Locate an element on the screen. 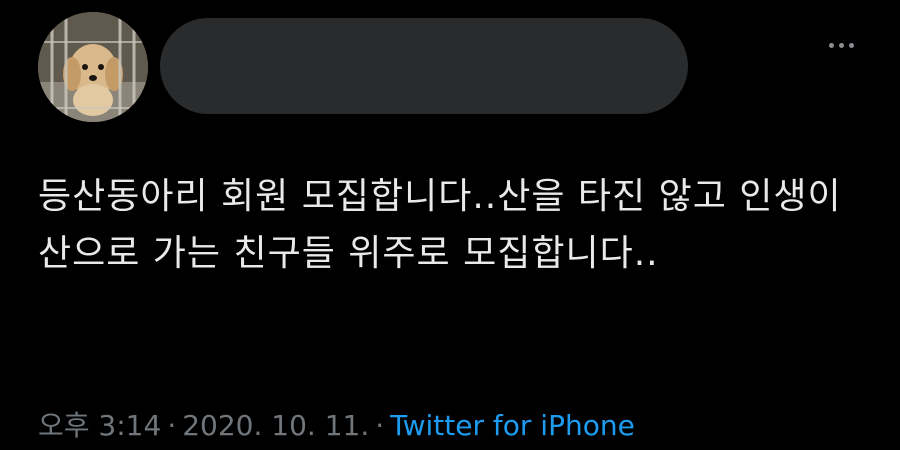 The image size is (900, 450). tweet-meta: 오후 3:14 · 2020. 10. 11. · Twitter for iPhone is located at coordinates (336, 426).